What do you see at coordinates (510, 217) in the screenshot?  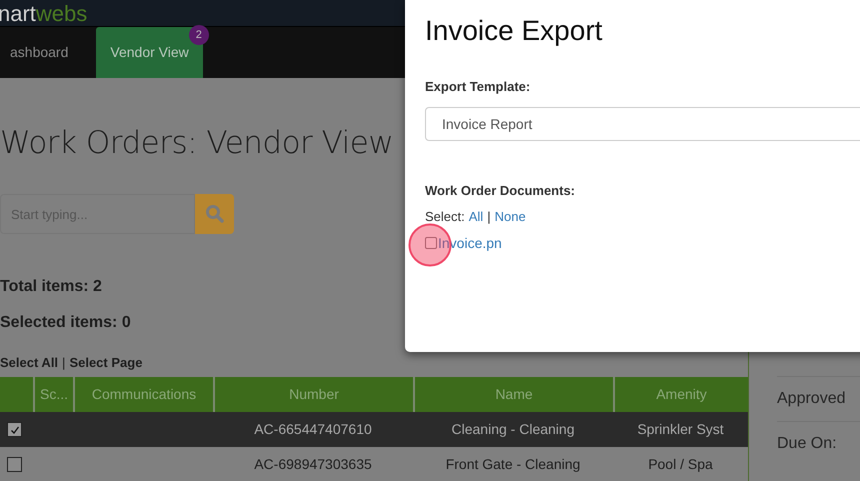 I see `select-none-link: None` at bounding box center [510, 217].